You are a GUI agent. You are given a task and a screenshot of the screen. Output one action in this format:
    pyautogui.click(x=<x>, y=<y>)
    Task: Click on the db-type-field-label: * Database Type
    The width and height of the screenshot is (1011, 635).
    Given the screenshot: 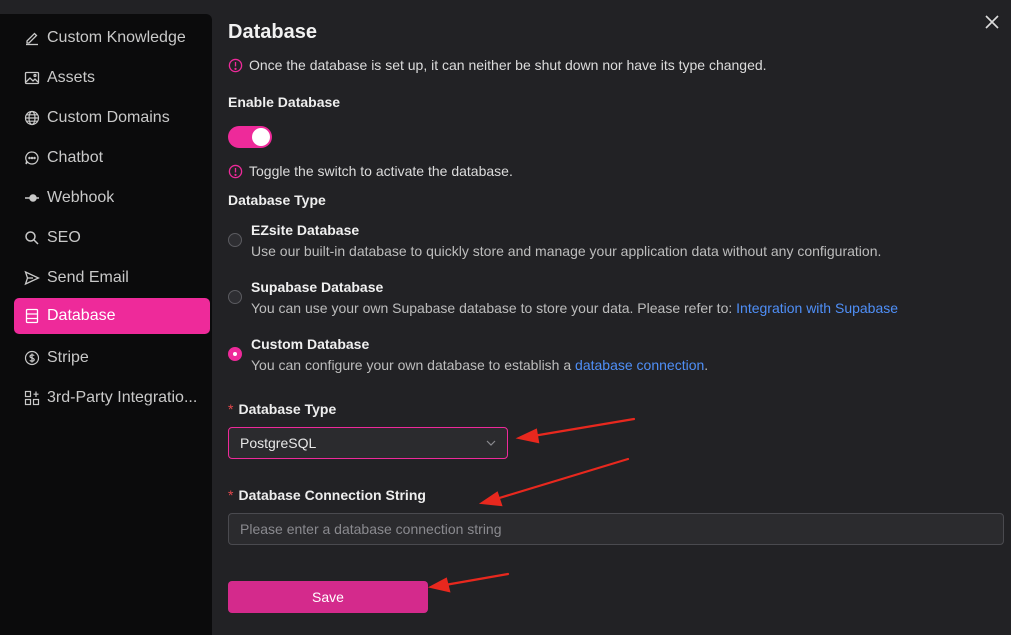 What is the action you would take?
    pyautogui.click(x=282, y=409)
    